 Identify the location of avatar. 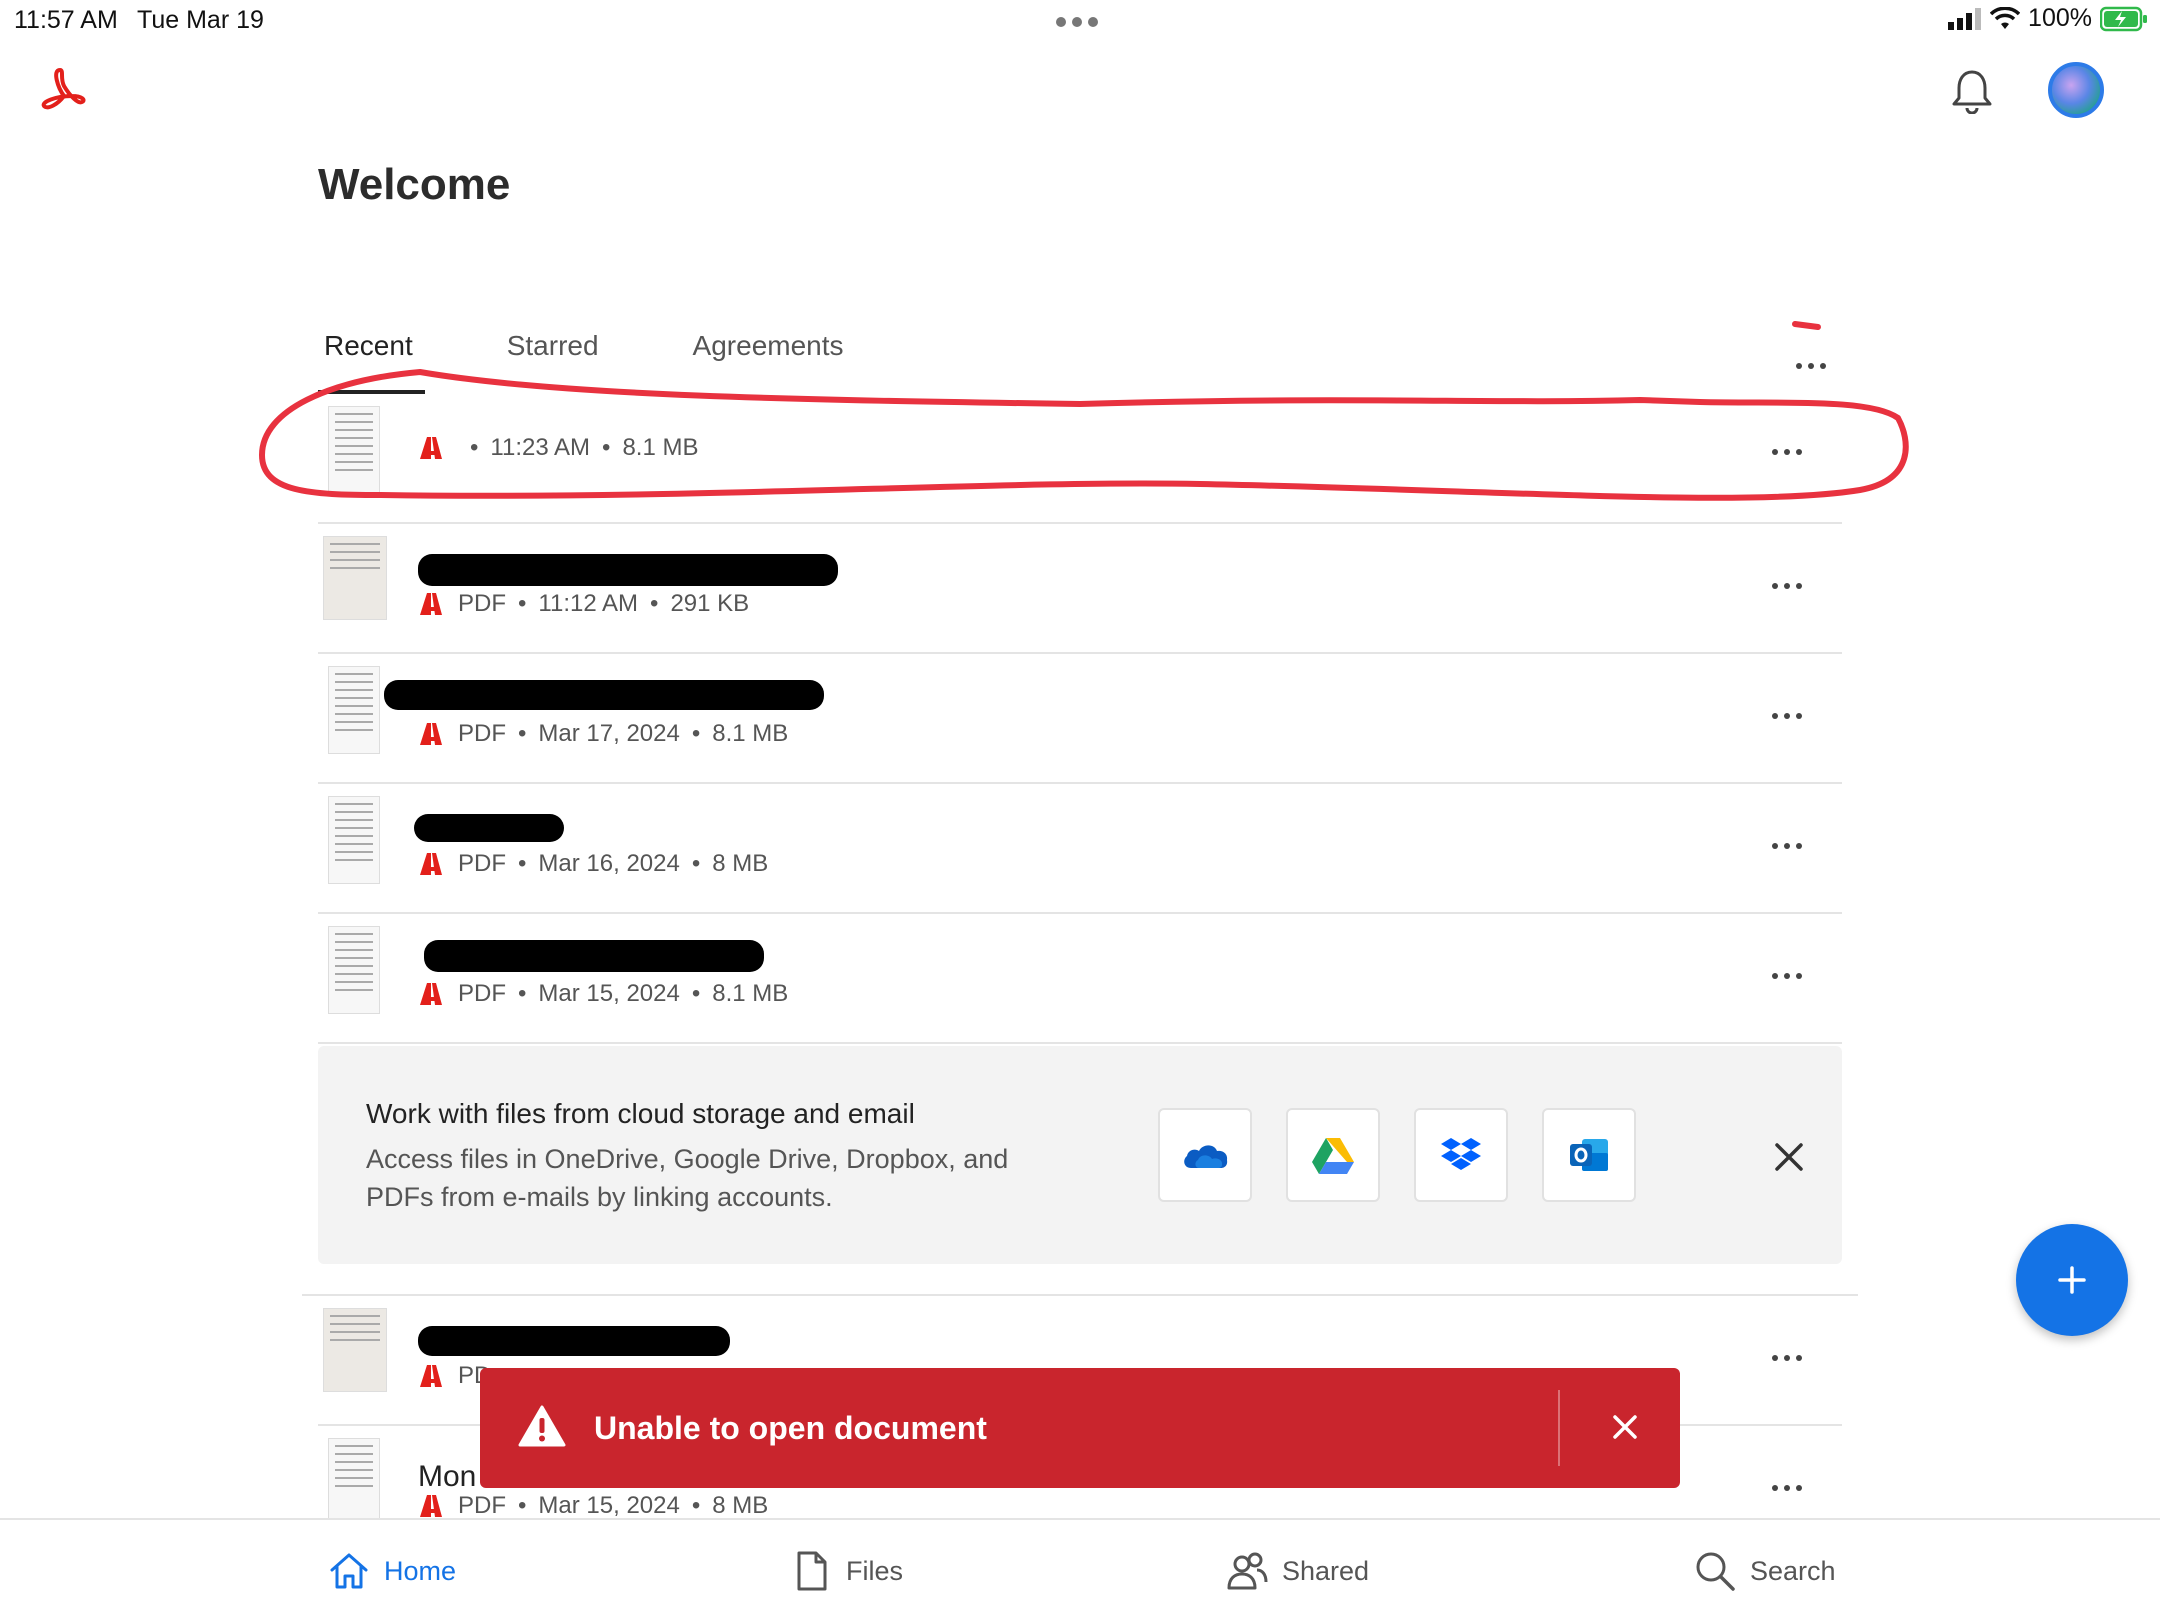
(2076, 90).